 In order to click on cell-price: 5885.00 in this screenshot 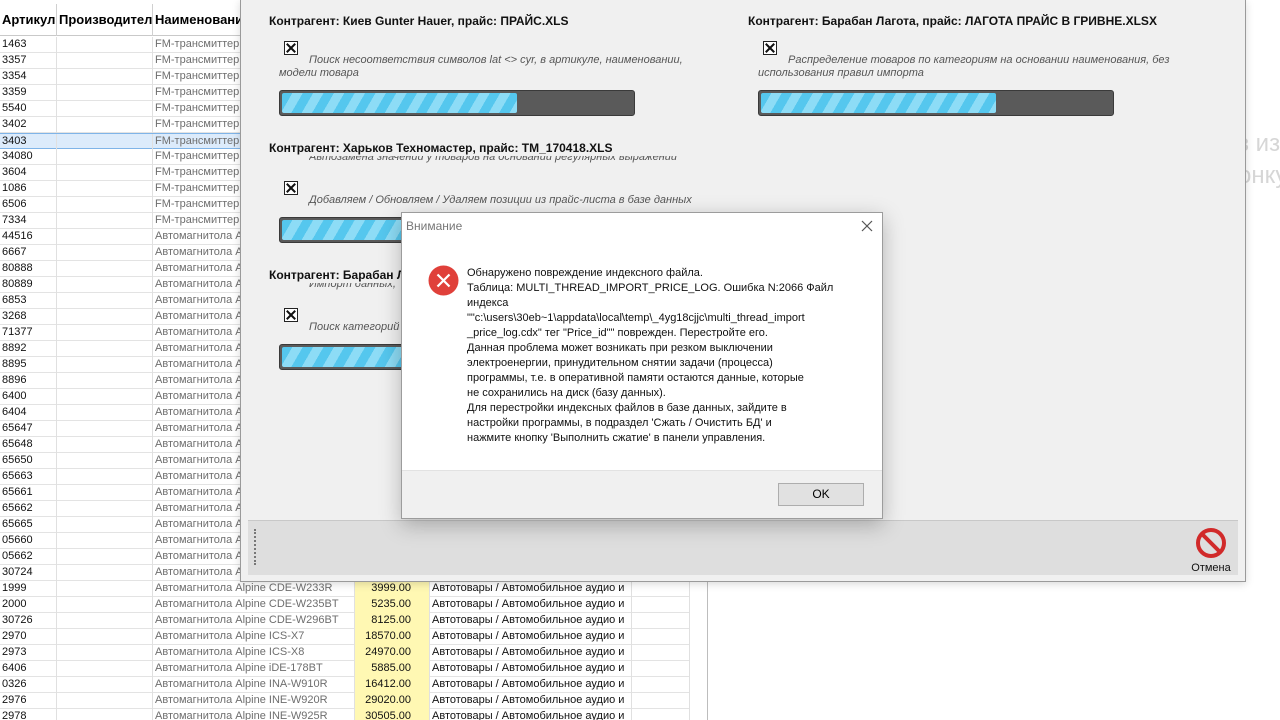, I will do `click(392, 669)`.